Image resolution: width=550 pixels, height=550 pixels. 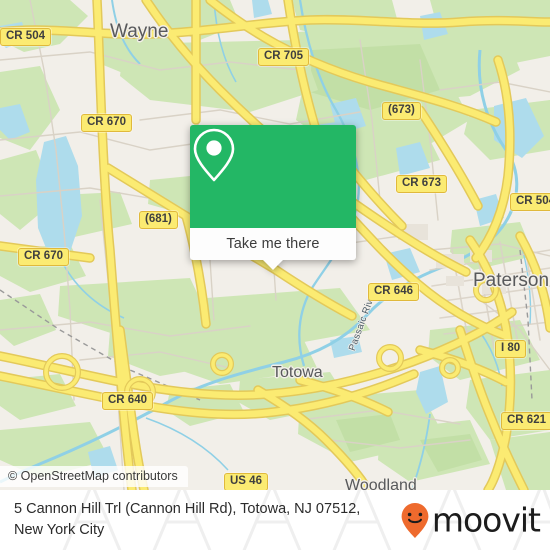 What do you see at coordinates (158, 220) in the screenshot?
I see `road-shield: (681)` at bounding box center [158, 220].